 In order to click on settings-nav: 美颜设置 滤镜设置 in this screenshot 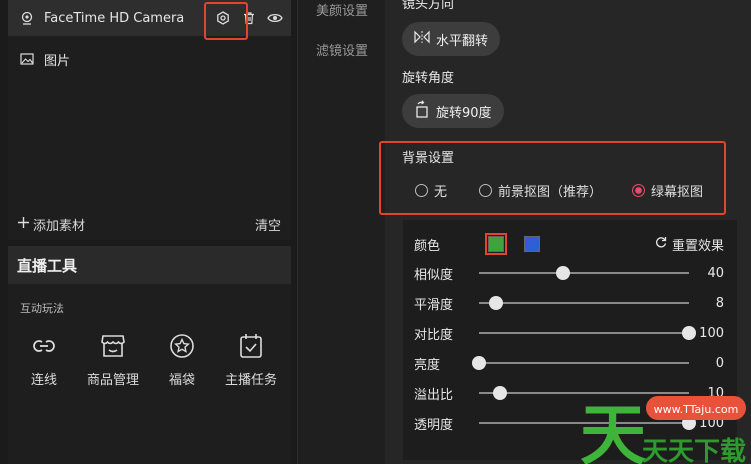, I will do `click(341, 232)`.